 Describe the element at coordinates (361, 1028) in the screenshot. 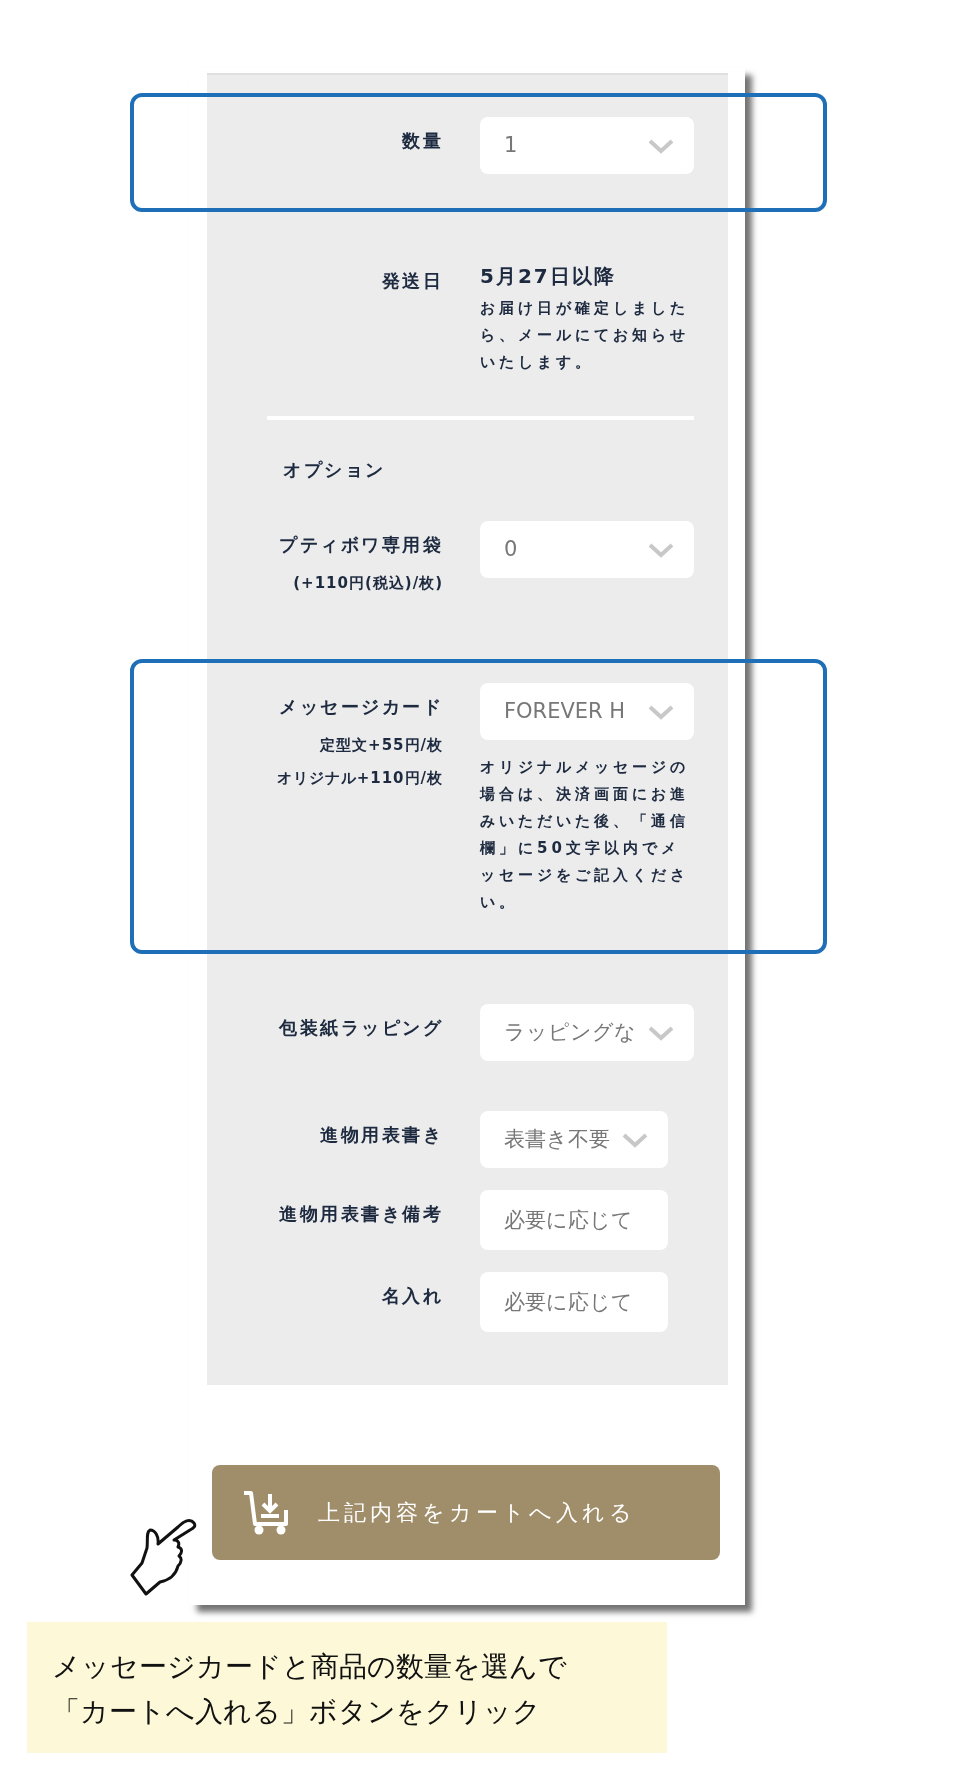

I see `field-label: 包装紙ラッピング` at that location.